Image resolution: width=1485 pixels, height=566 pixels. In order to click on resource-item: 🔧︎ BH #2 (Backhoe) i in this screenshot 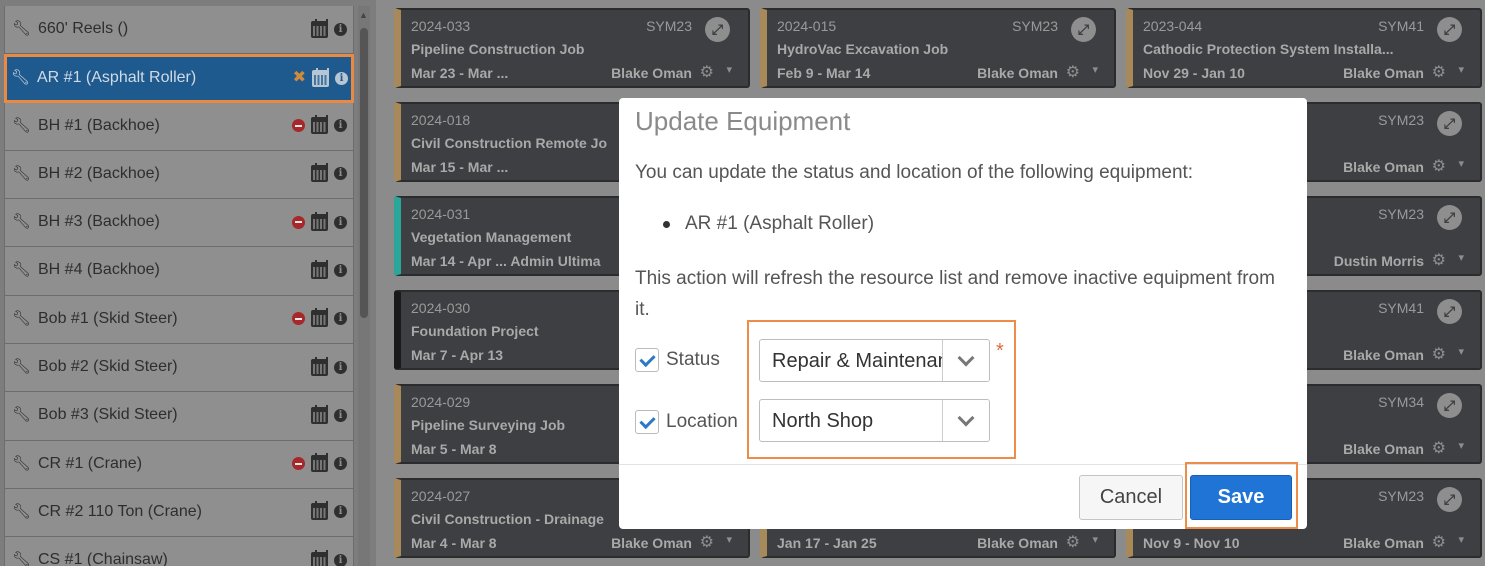, I will do `click(179, 175)`.